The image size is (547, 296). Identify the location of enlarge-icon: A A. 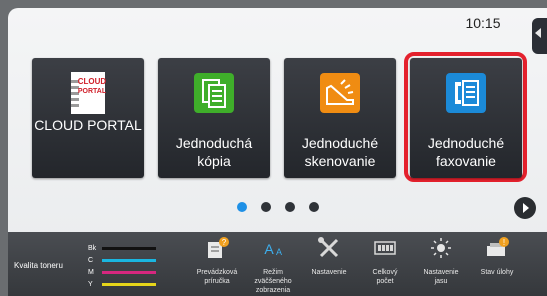
(273, 249).